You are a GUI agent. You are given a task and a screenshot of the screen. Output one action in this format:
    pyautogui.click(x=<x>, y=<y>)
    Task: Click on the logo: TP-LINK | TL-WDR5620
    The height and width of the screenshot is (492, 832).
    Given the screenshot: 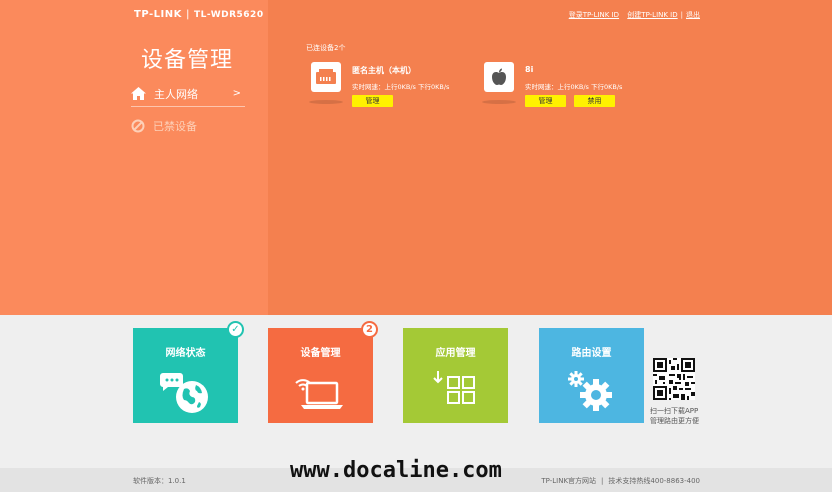 What is the action you would take?
    pyautogui.click(x=199, y=14)
    